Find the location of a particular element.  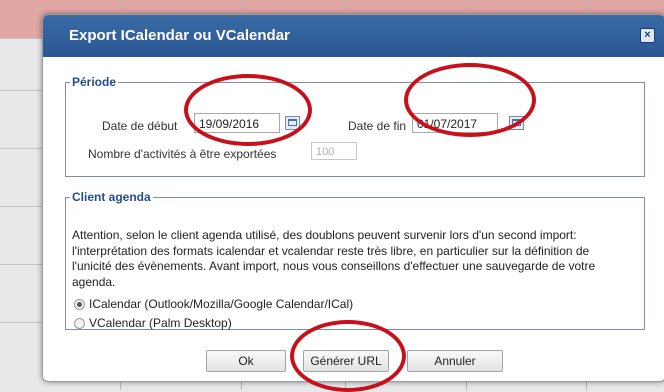

activity-count-label: Nombre d'activités à être exportées is located at coordinates (182, 154).